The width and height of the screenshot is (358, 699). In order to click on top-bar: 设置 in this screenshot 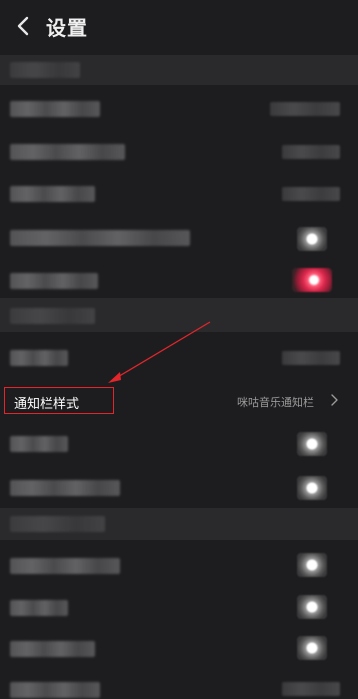, I will do `click(179, 26)`.